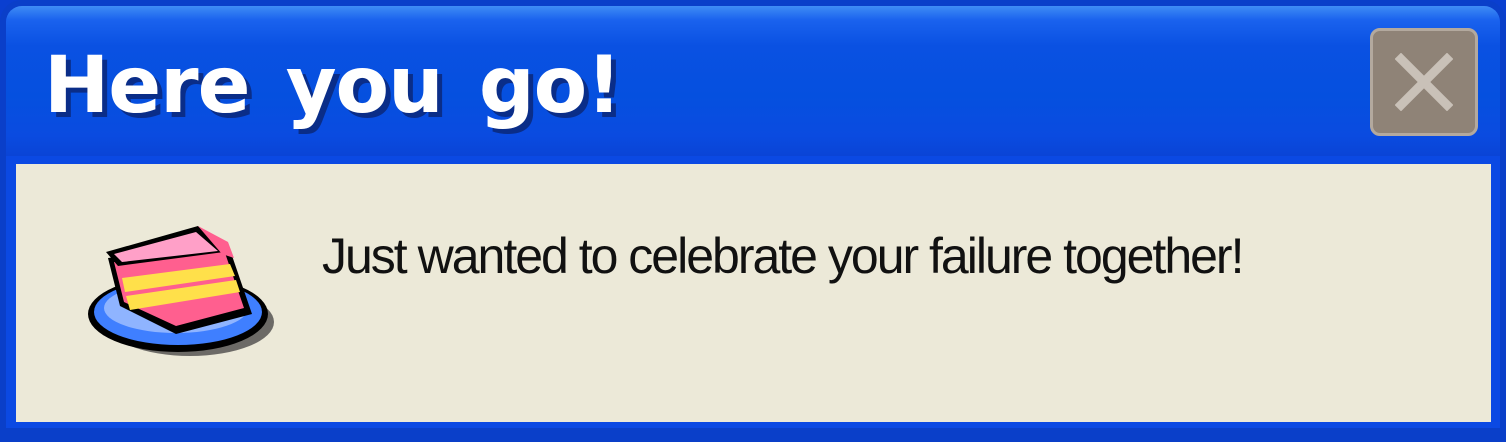 This screenshot has height=442, width=1506. I want to click on close-button, so click(1424, 82).